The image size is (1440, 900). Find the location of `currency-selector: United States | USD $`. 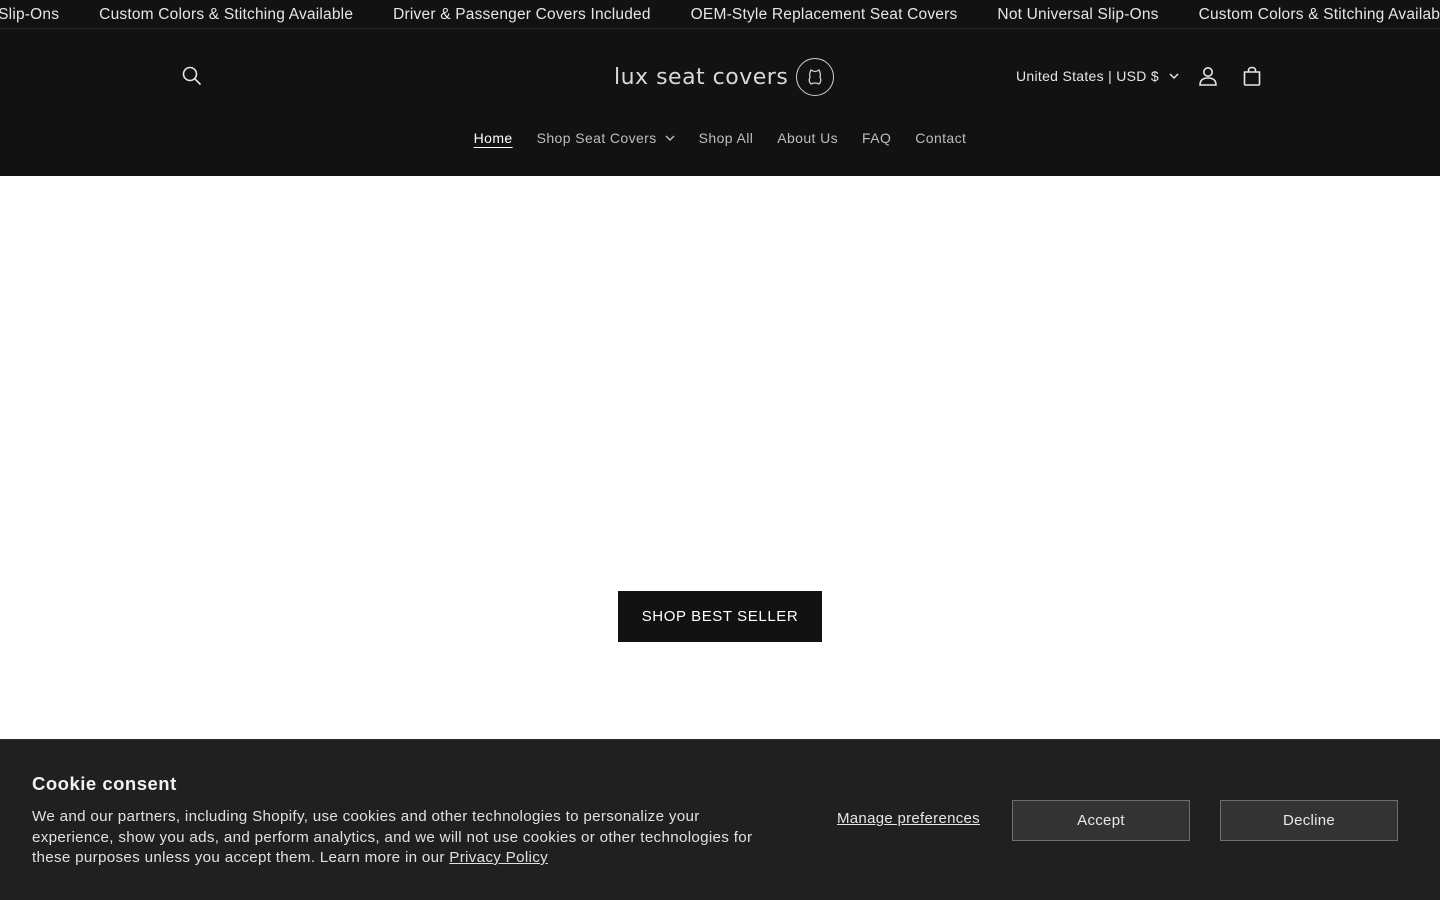

currency-selector: United States | USD $ is located at coordinates (1097, 76).